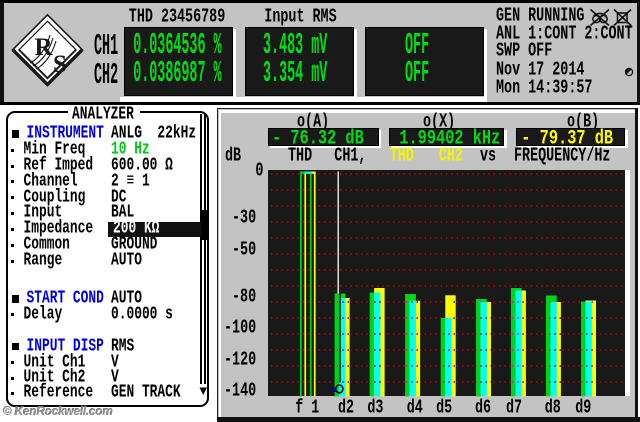  I want to click on svg-text: S, so click(60, 64).